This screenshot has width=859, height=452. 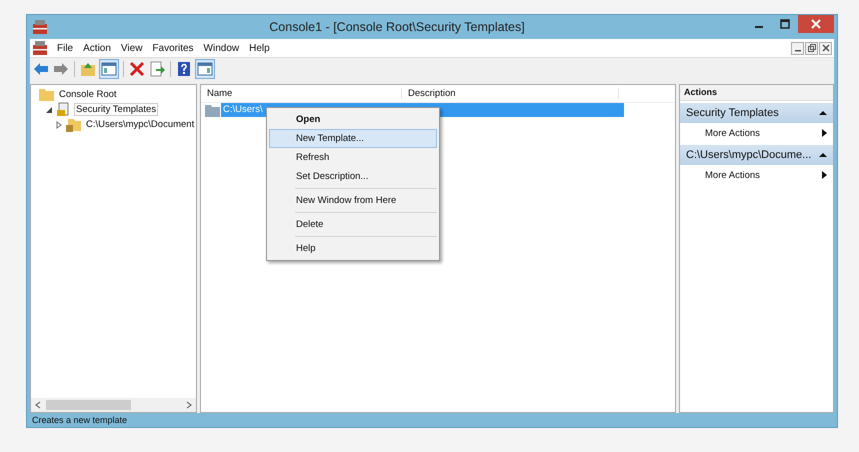 I want to click on status-text: Creates a new template, so click(x=79, y=420).